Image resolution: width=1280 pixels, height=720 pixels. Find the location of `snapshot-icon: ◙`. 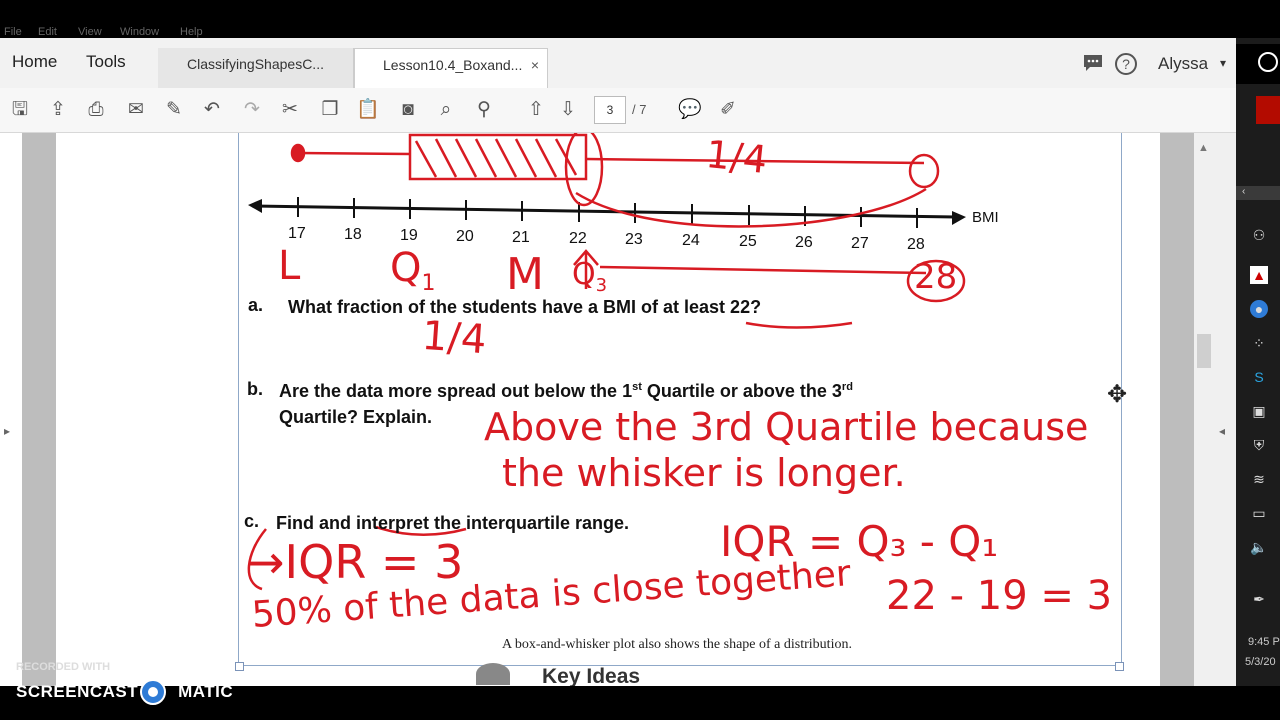

snapshot-icon: ◙ is located at coordinates (408, 110).